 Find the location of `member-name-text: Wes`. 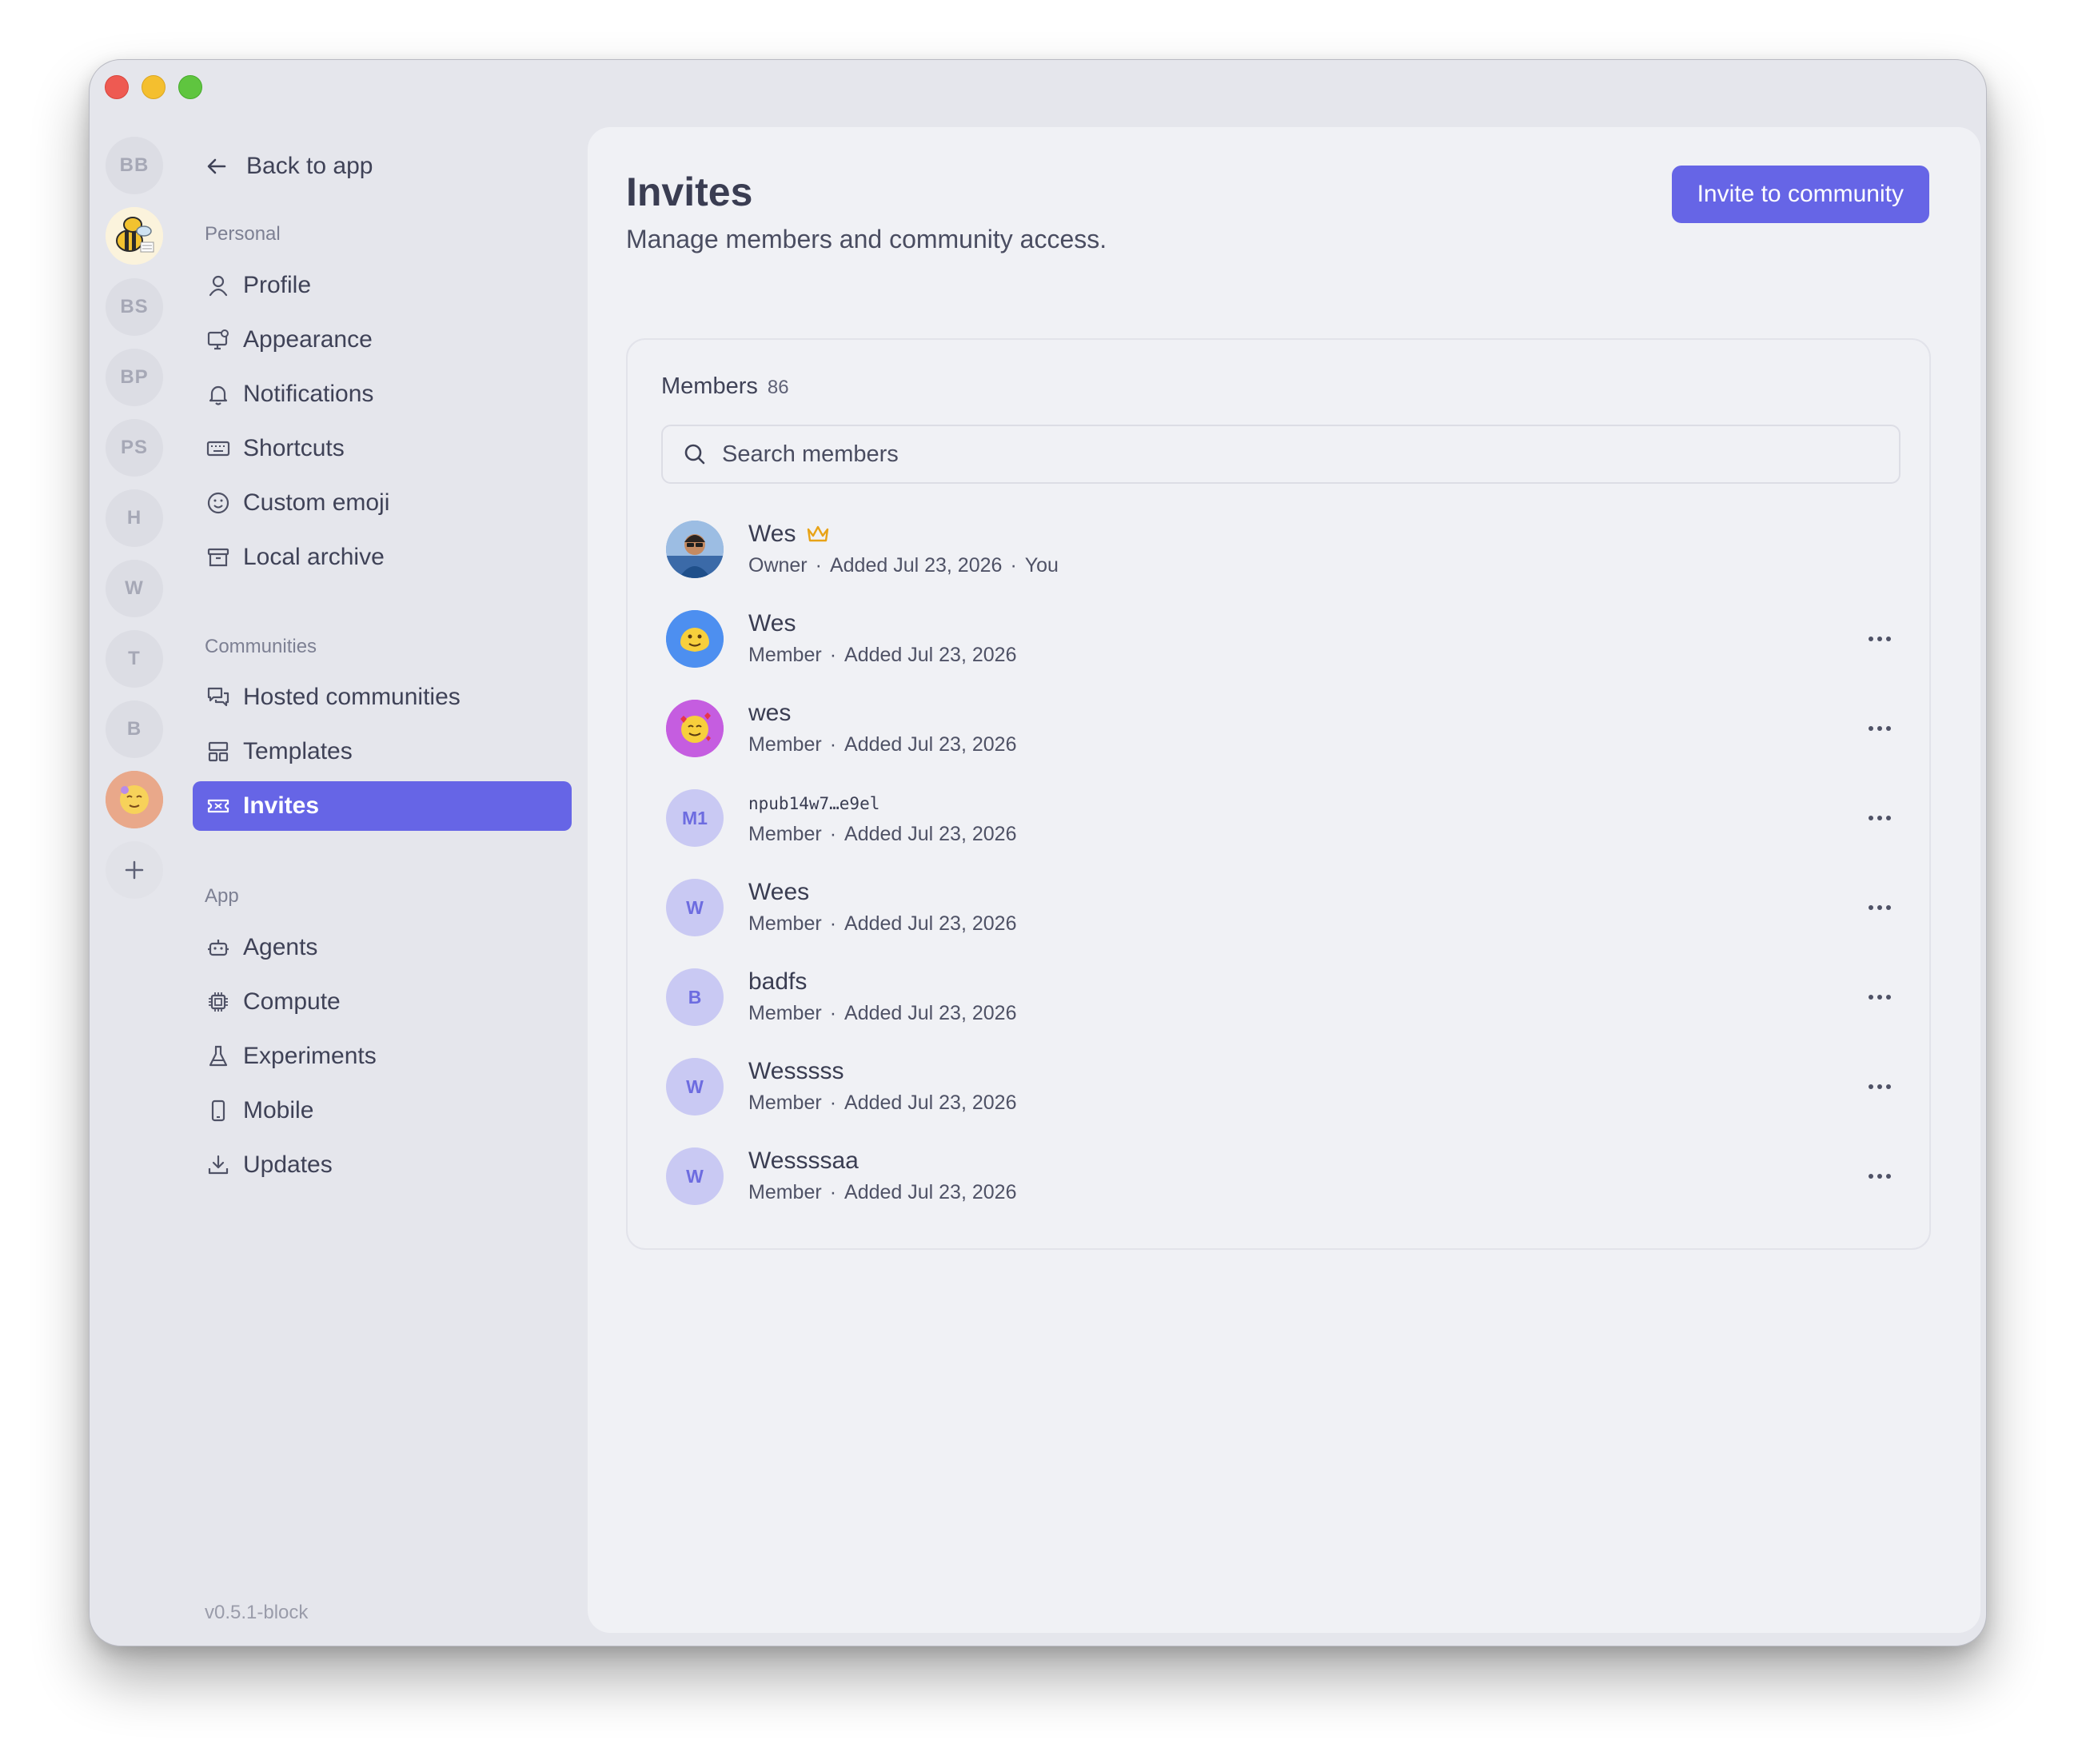

member-name-text: Wes is located at coordinates (772, 534).